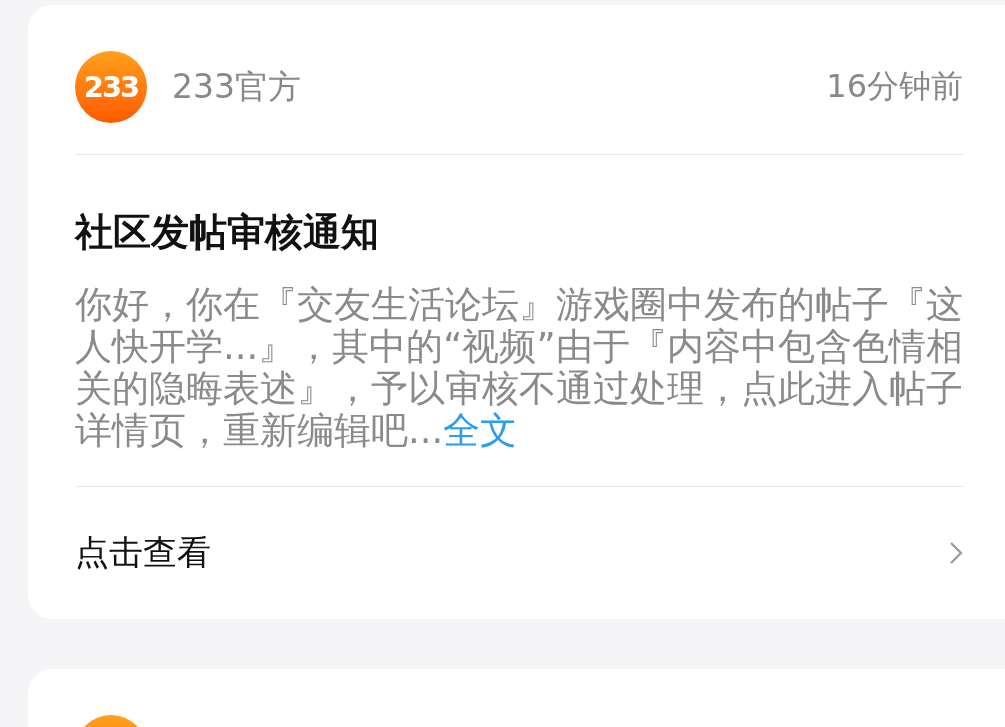 This screenshot has height=727, width=1005. What do you see at coordinates (111, 87) in the screenshot?
I see `logo-icon: 233` at bounding box center [111, 87].